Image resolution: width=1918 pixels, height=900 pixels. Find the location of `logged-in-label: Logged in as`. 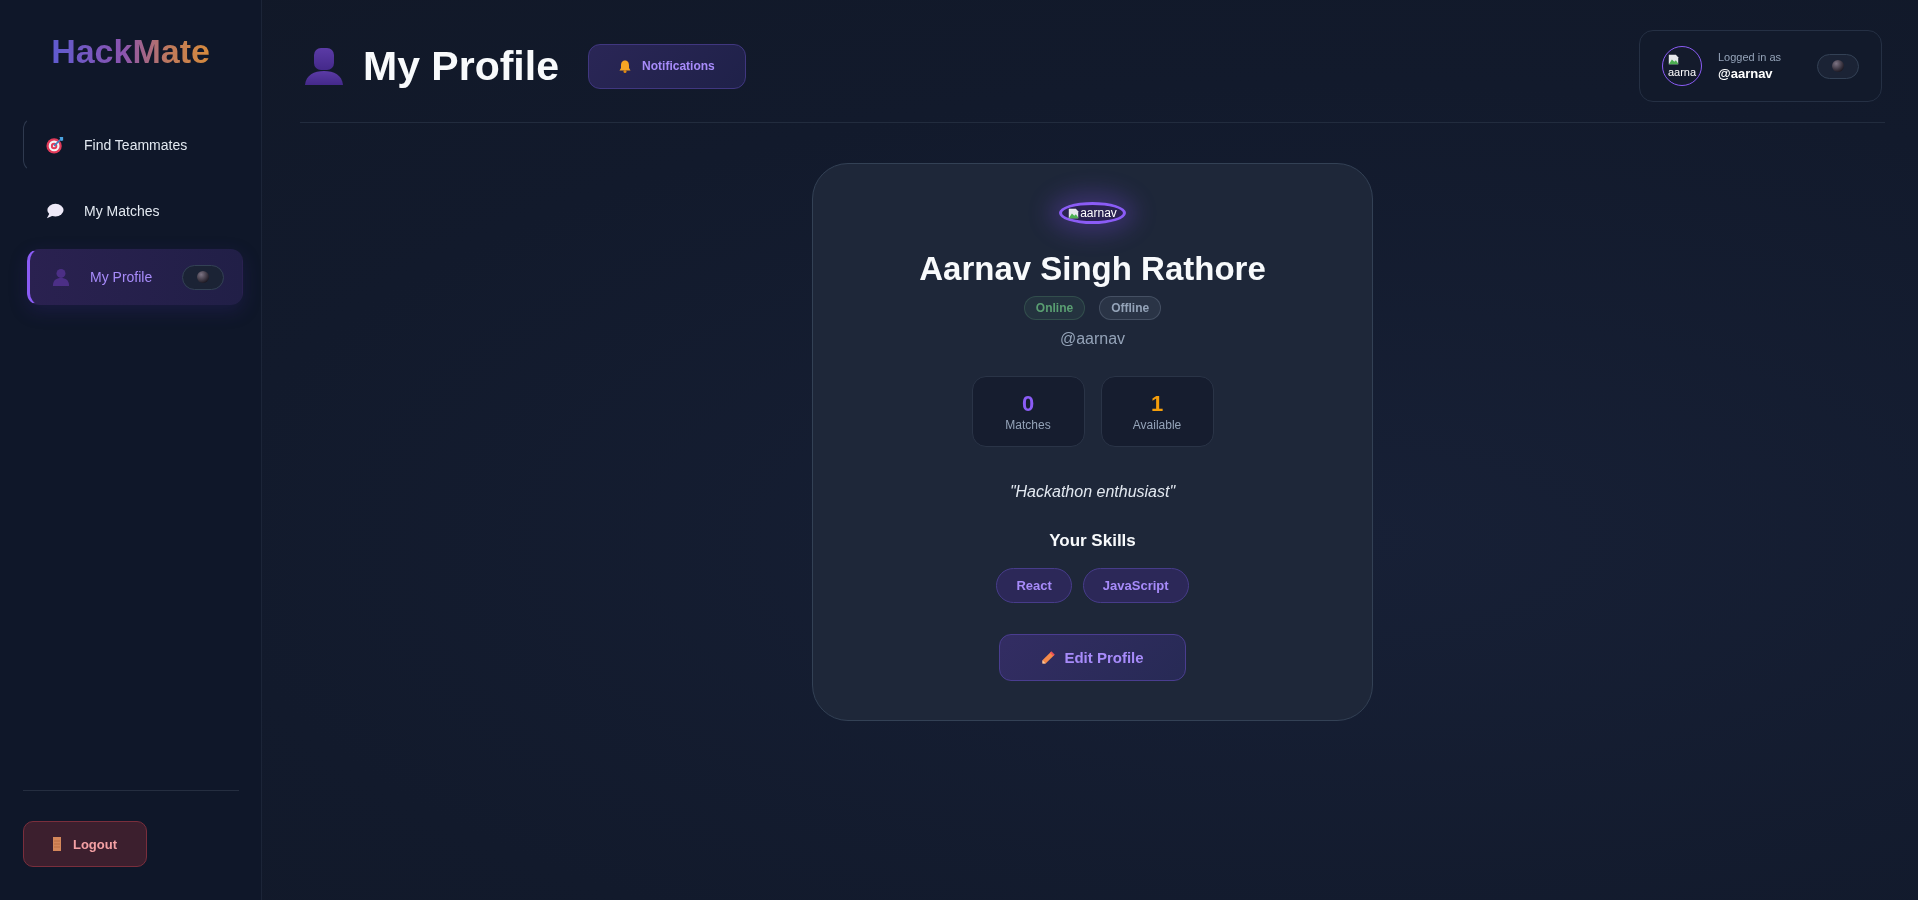

logged-in-label: Logged in as is located at coordinates (1750, 57).